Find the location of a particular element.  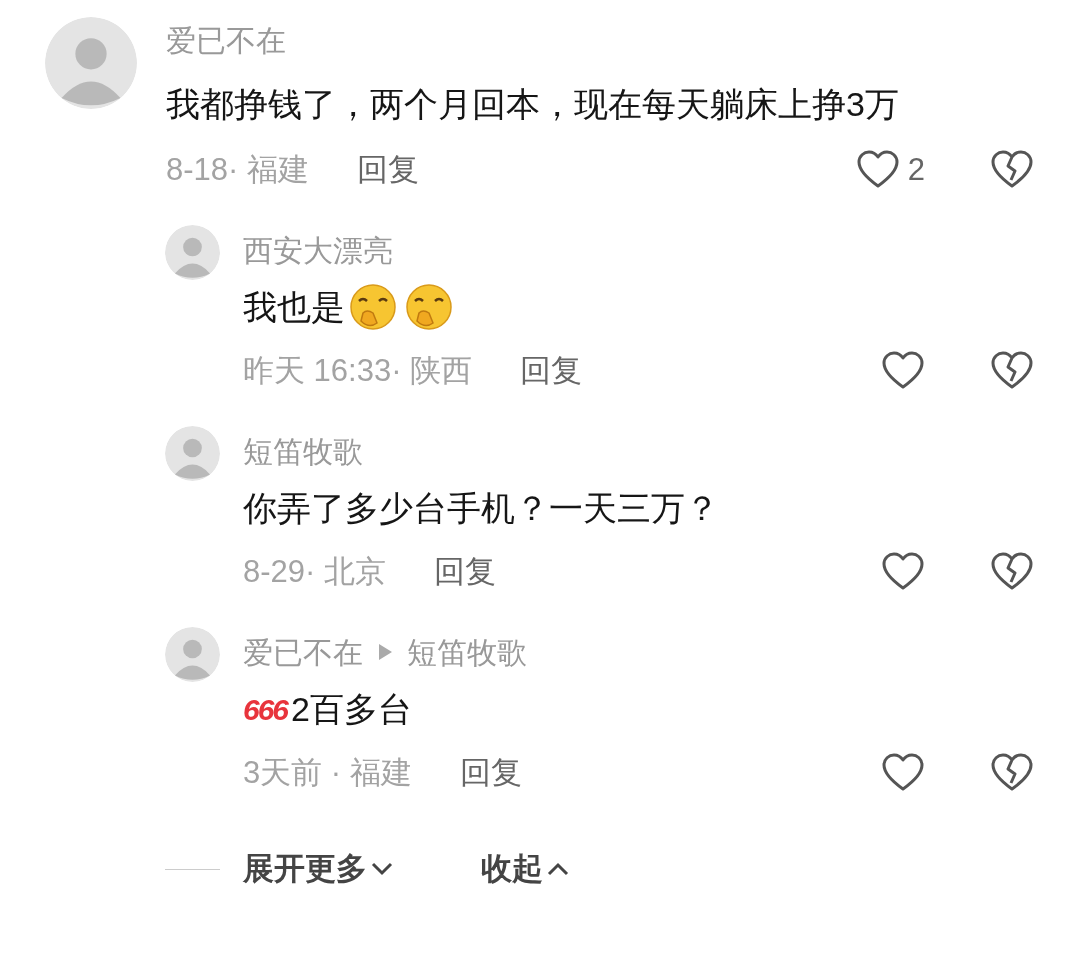

collapse-button: 收起 is located at coordinates (525, 869).